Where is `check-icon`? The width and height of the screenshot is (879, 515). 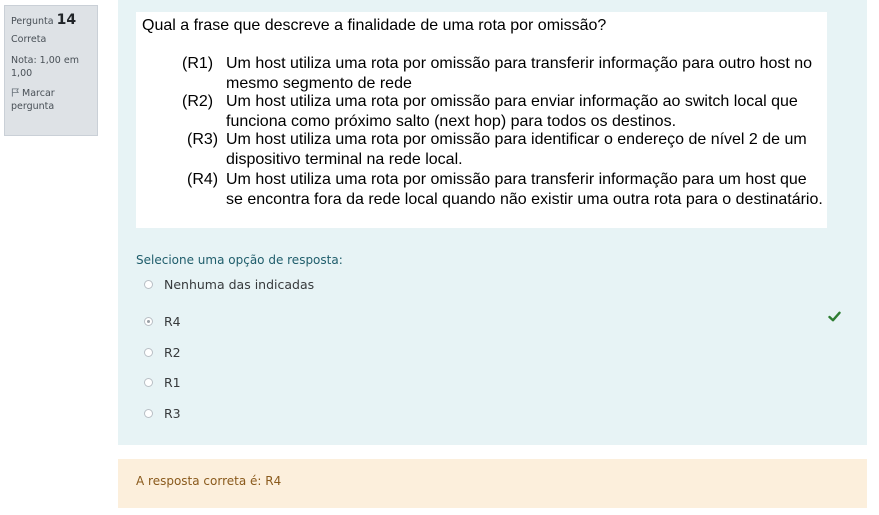 check-icon is located at coordinates (834, 316).